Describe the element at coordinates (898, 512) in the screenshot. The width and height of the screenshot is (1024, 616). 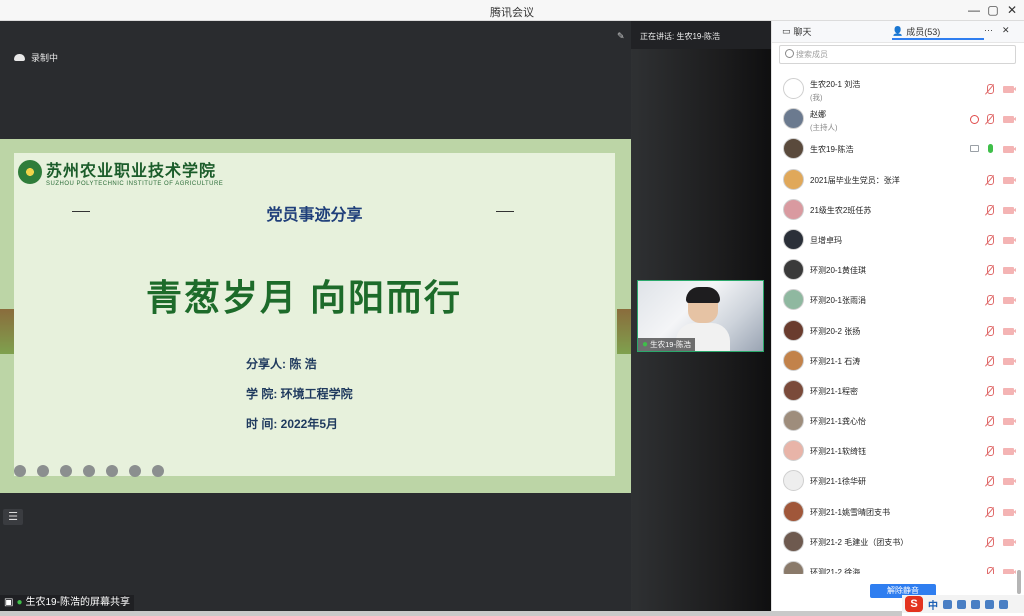
I see `member-row: 环测21-1姚雪晴团支书` at that location.